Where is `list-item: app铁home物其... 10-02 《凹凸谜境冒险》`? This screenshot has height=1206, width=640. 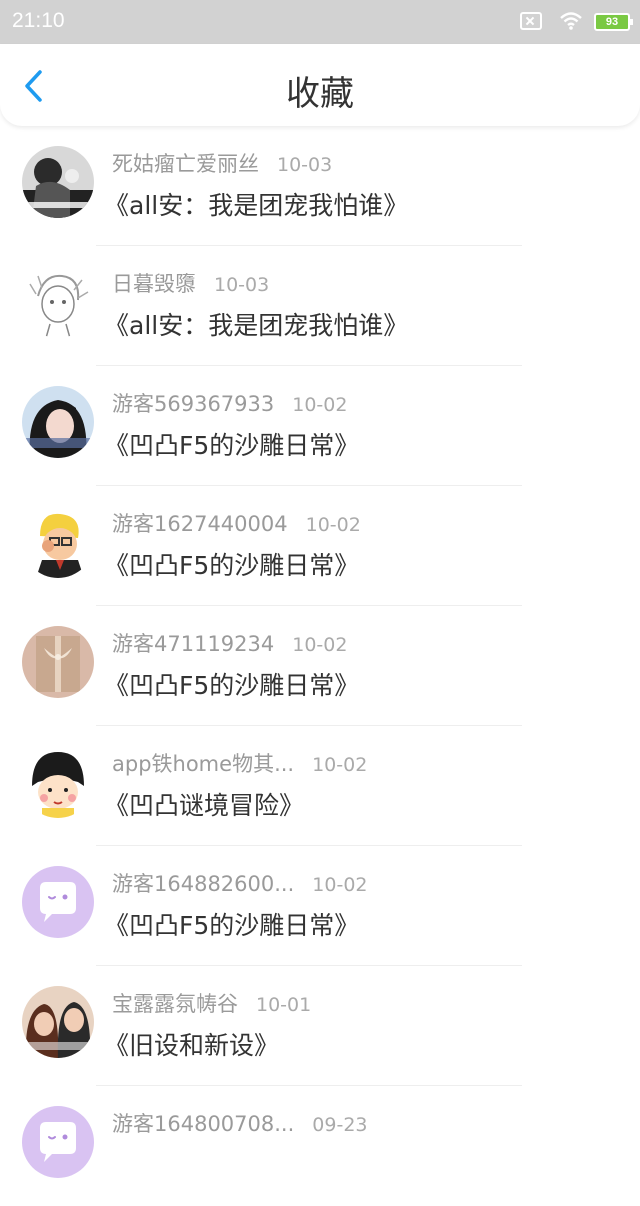 list-item: app铁home物其... 10-02 《凹凸谜境冒险》 is located at coordinates (320, 786).